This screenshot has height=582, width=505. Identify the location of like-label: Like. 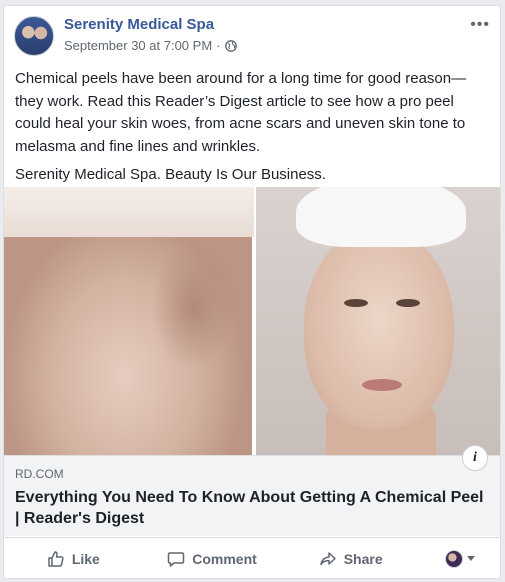
(85, 558).